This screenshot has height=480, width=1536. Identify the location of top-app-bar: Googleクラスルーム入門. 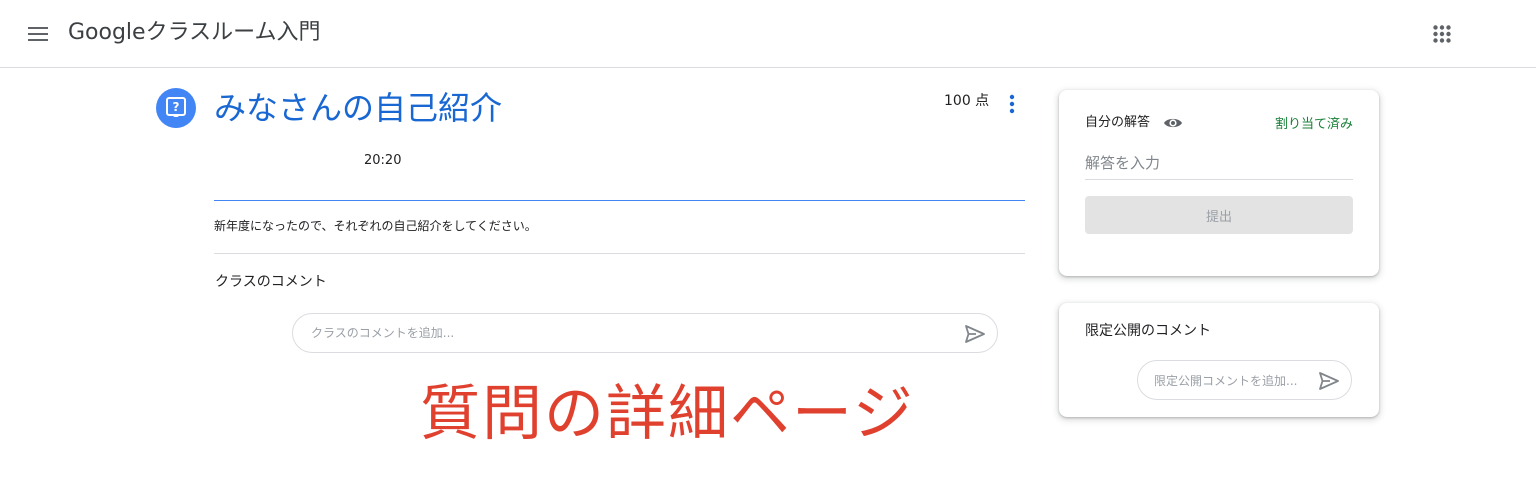
(768, 34).